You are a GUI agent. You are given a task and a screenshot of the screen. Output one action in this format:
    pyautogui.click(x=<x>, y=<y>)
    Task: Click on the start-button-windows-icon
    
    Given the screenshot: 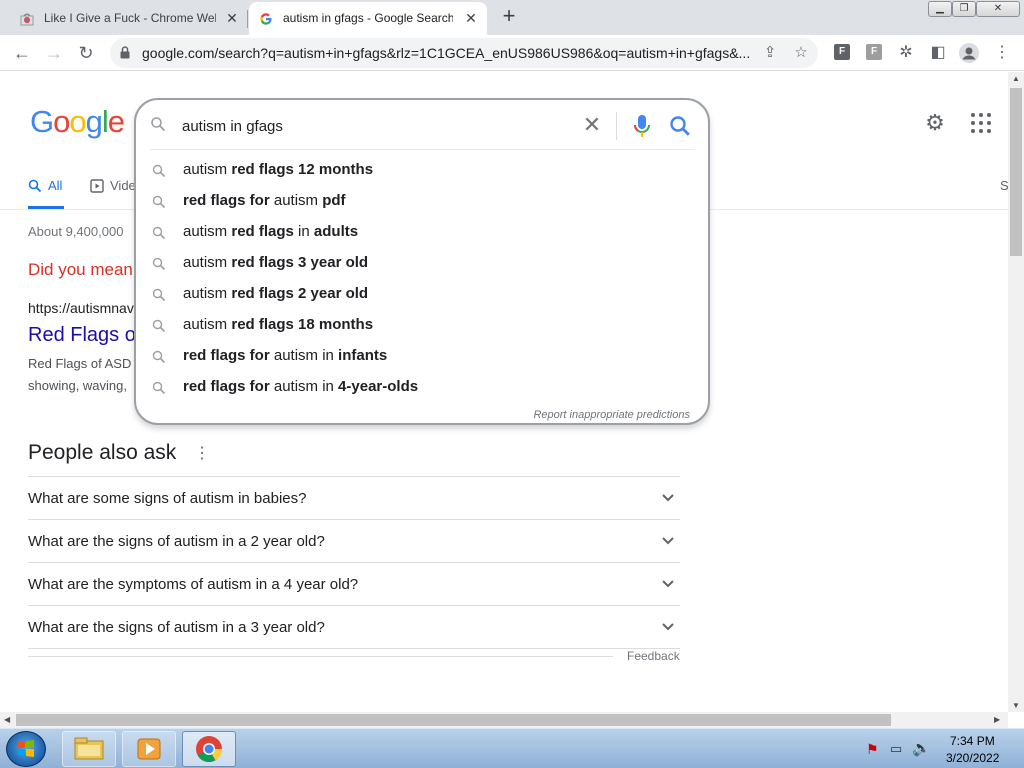 What is the action you would take?
    pyautogui.click(x=26, y=749)
    